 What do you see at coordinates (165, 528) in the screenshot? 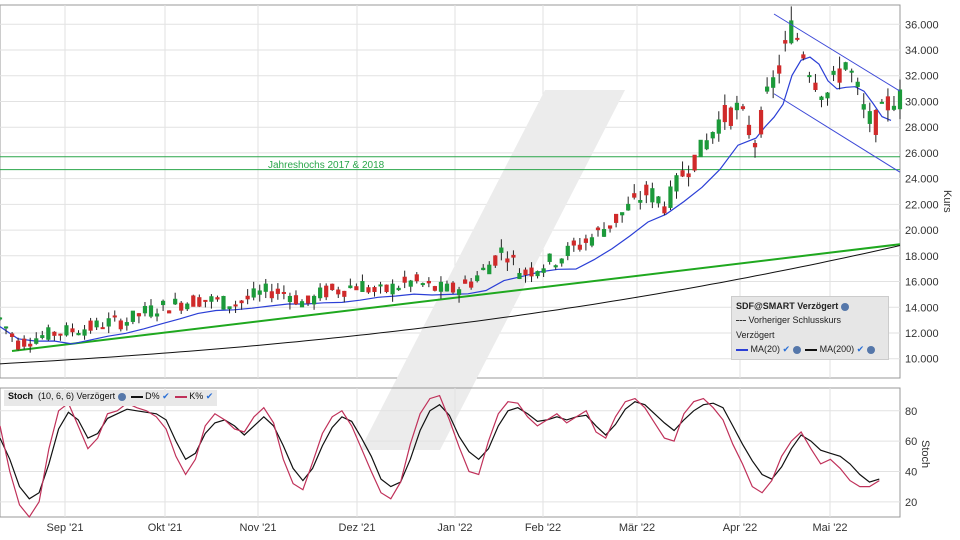
I see `x-tick-label: Okt '21` at bounding box center [165, 528].